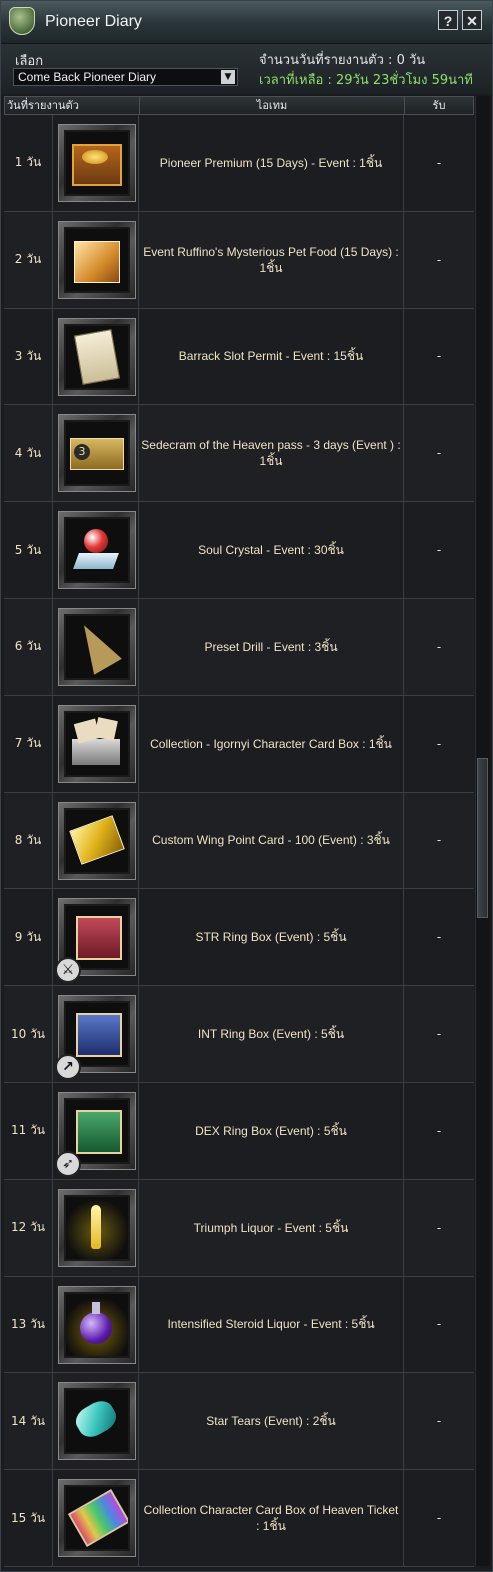 This screenshot has height=1572, width=493. Describe the element at coordinates (272, 105) in the screenshot. I see `column-header-item: ไอเทม` at that location.